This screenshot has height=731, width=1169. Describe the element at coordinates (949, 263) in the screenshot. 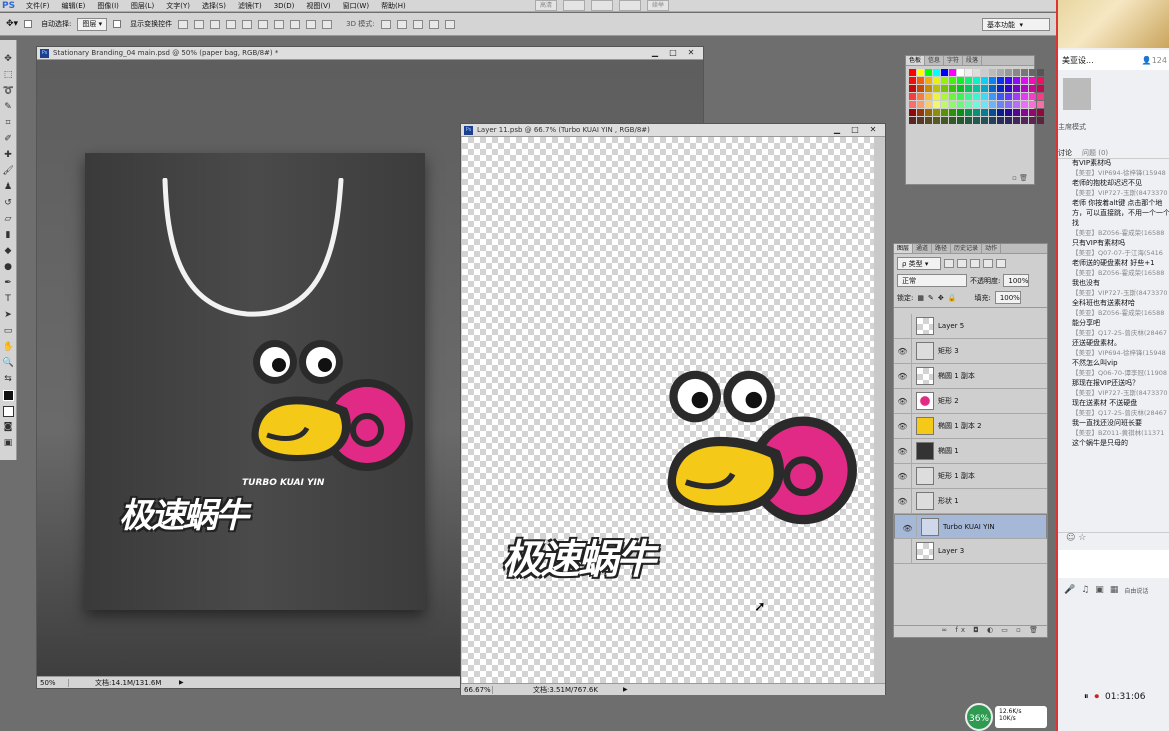

I see `filter-pixel-icon` at that location.